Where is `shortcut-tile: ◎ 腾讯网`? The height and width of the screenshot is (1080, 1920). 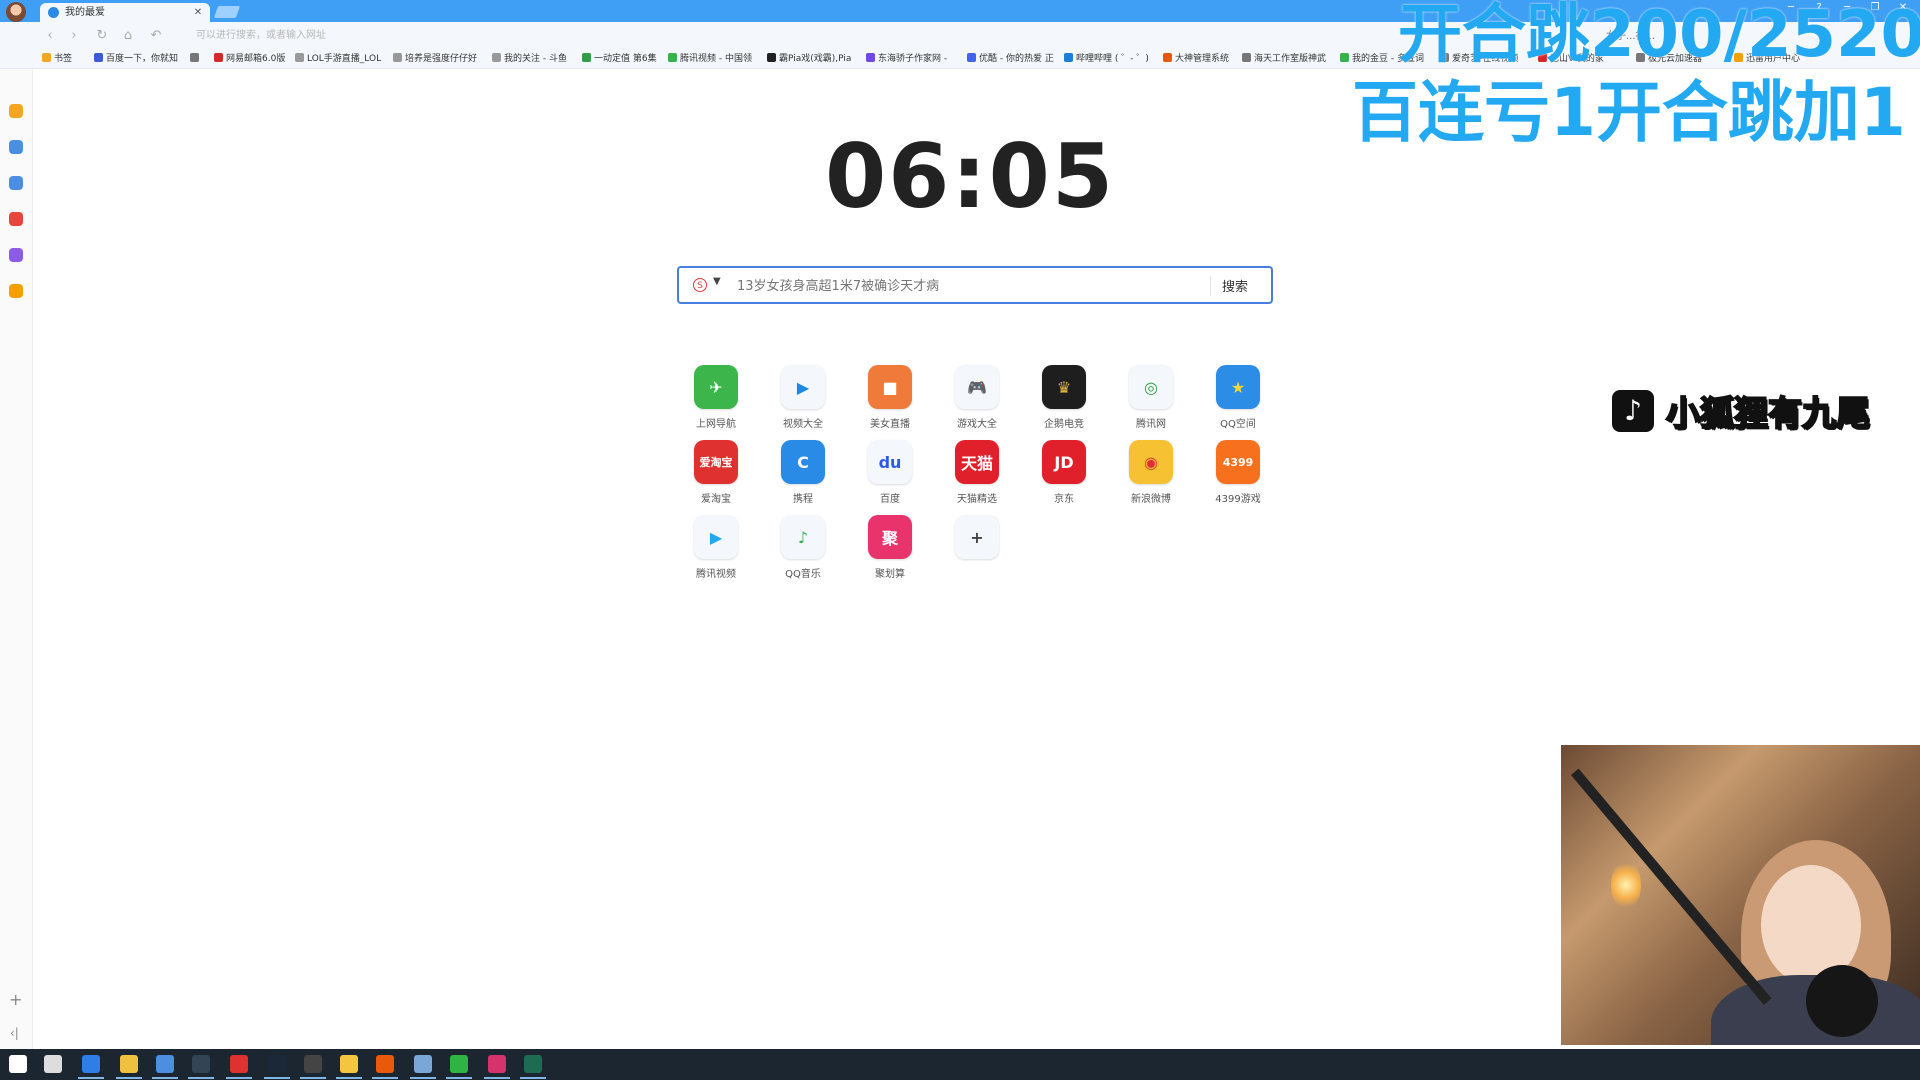 shortcut-tile: ◎ 腾讯网 is located at coordinates (1151, 397).